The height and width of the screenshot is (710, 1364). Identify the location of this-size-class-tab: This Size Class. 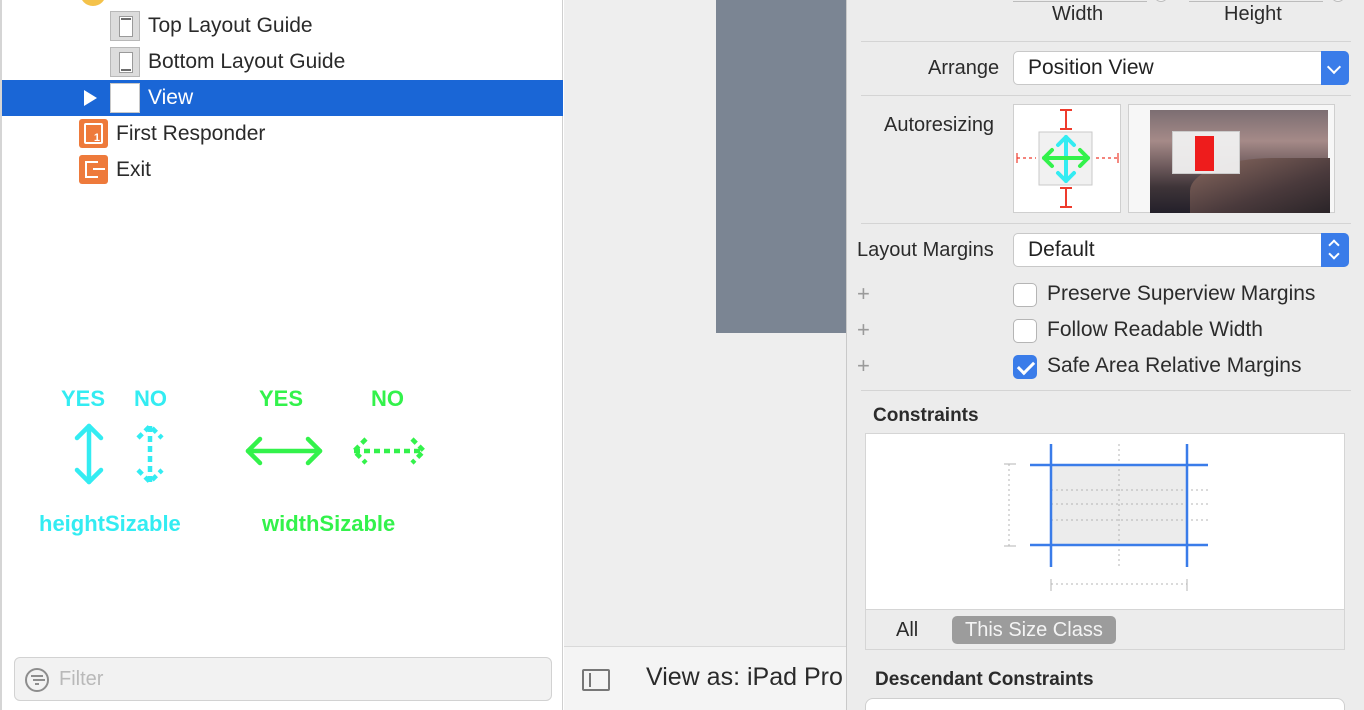
(1034, 630).